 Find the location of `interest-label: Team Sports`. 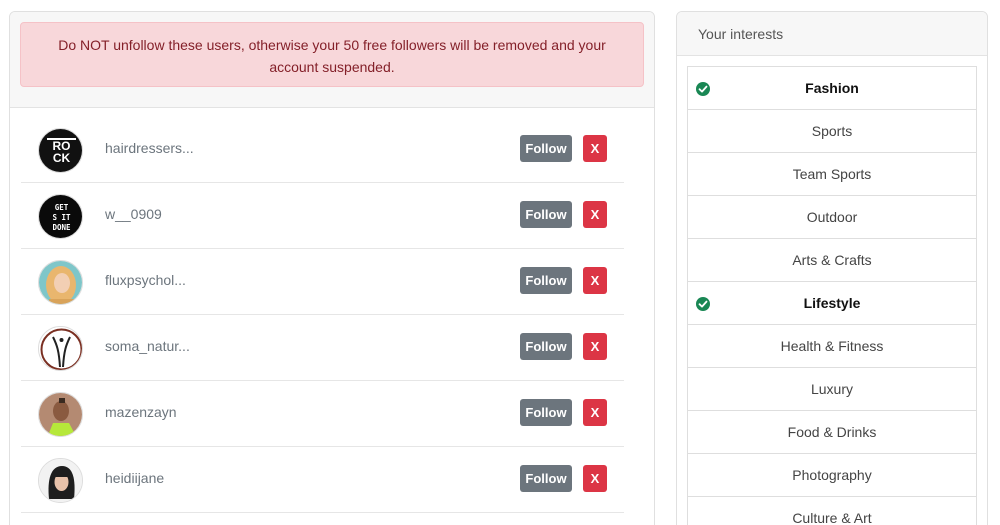

interest-label: Team Sports is located at coordinates (832, 174).